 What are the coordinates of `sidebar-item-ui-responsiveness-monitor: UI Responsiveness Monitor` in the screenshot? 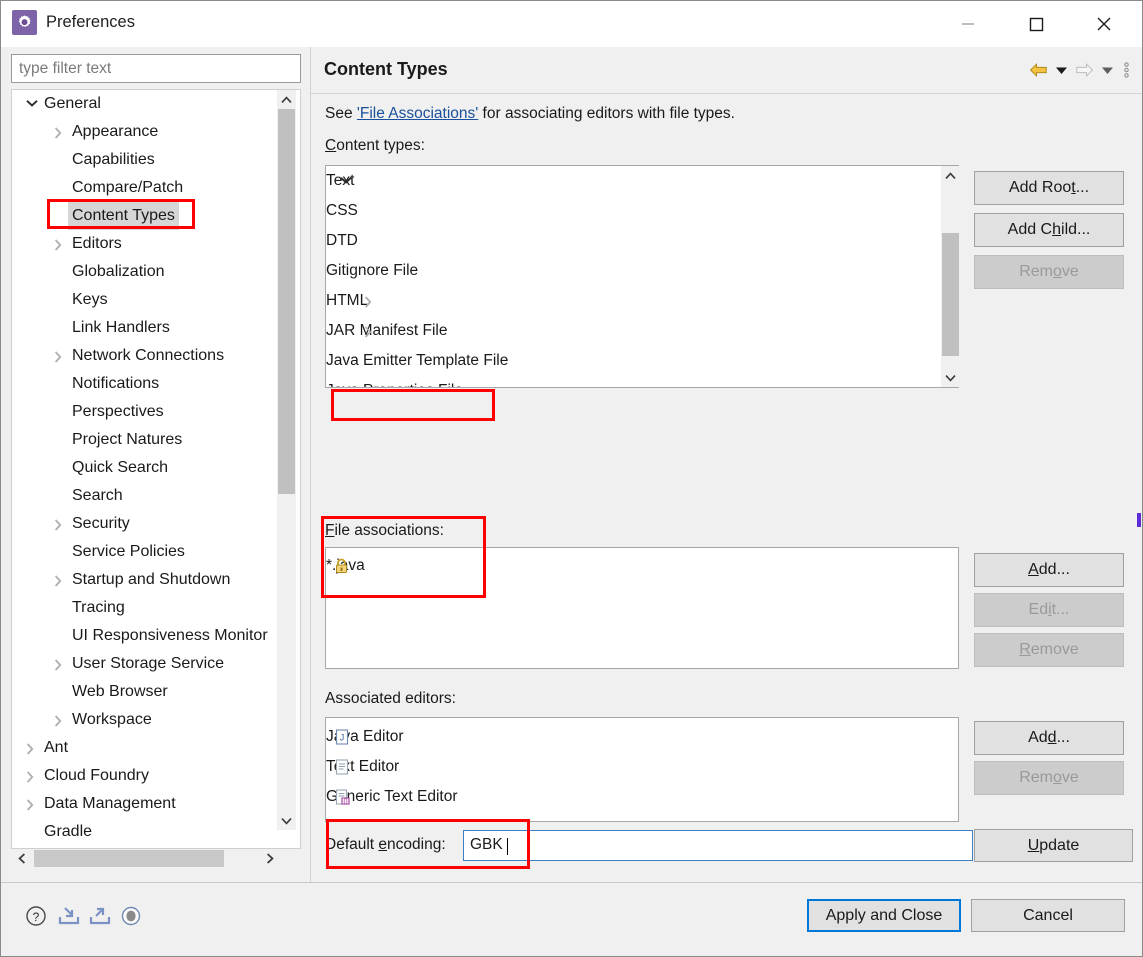 It's located at (149, 636).